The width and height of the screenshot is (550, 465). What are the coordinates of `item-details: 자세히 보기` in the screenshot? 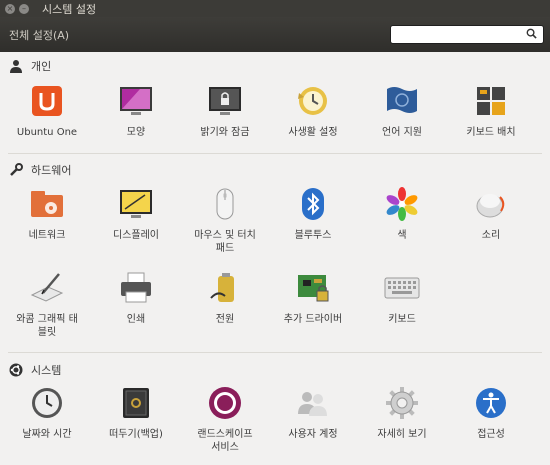 It's located at (402, 412).